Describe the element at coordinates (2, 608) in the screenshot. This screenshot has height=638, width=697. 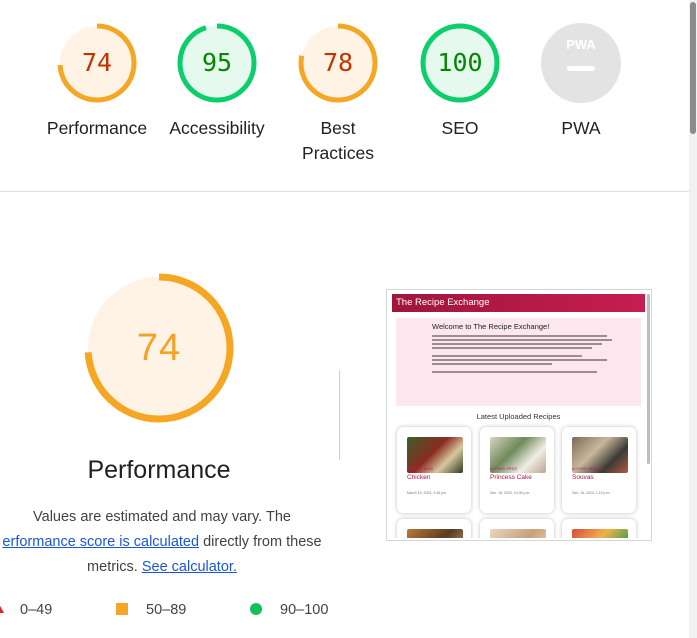
I see `triangle-icon` at that location.